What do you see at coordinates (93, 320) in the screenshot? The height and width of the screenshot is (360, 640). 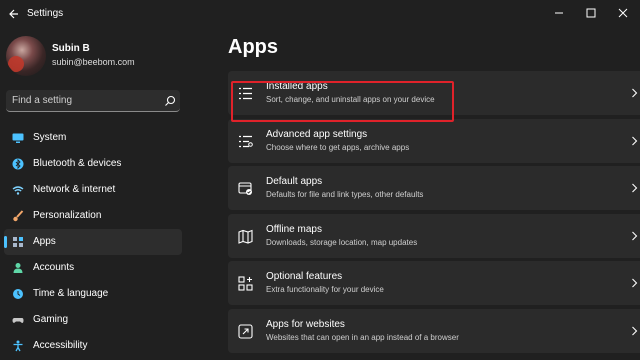 I see `sidebar-item-gaming: Gaming` at bounding box center [93, 320].